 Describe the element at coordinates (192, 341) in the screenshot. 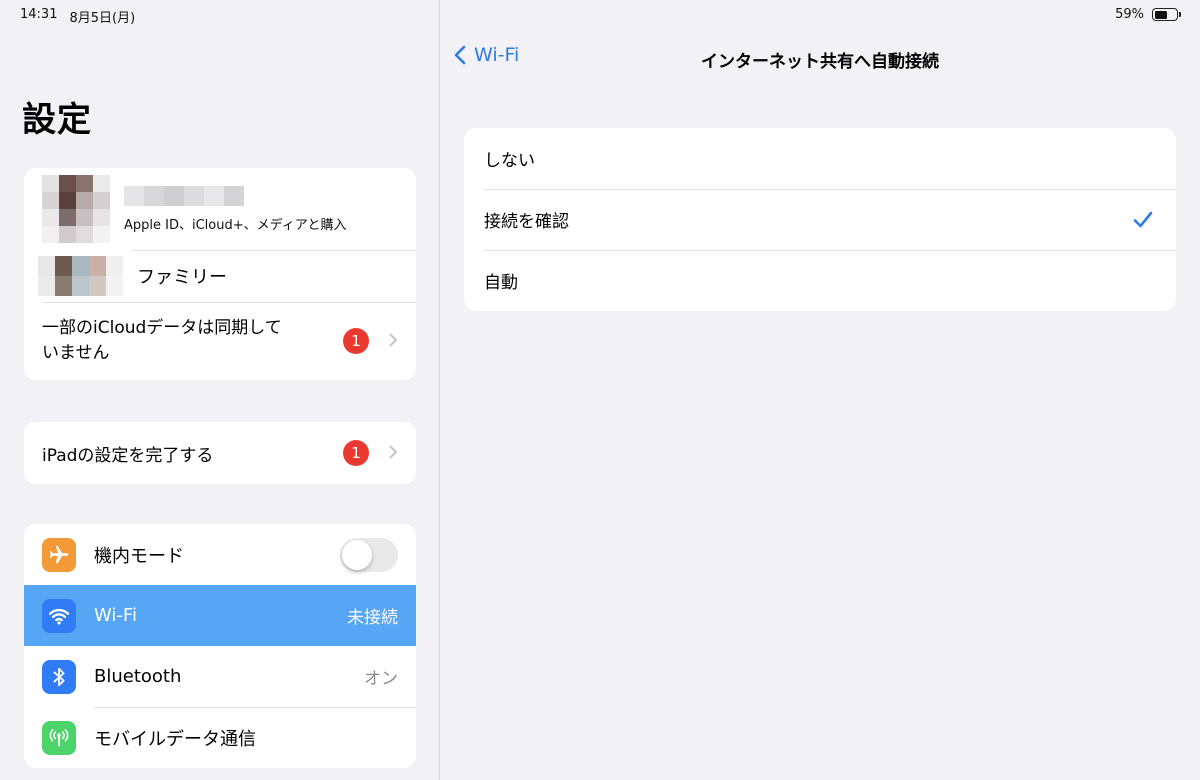

I see `icloud-sync-label: 一部のiCloudデータは同期して いません` at that location.